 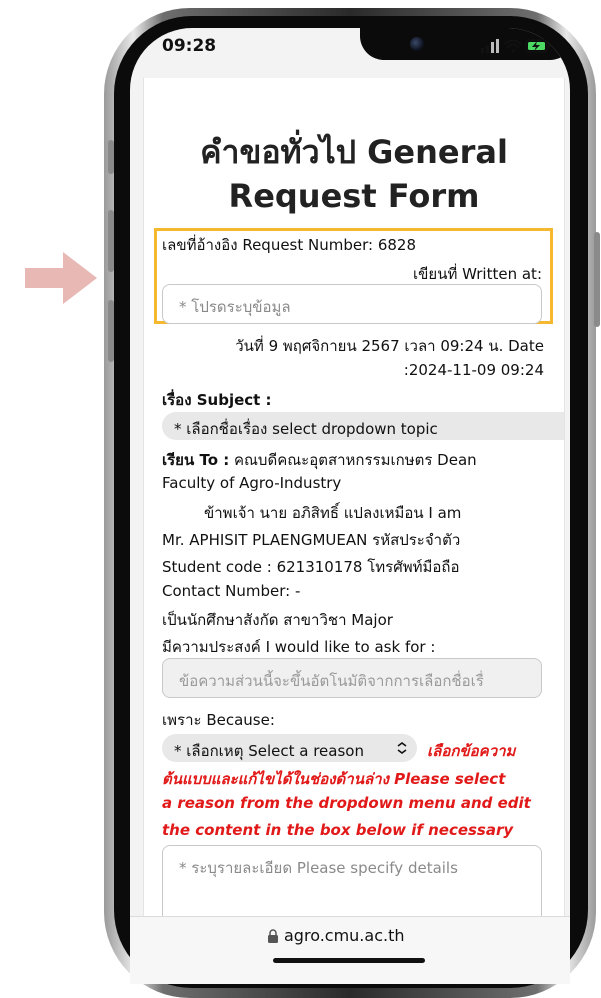 I want to click on applicant-line: ข้าพเจ้า นาย อภิสิทธิ์ แปลงเหมือน I am, so click(x=333, y=513).